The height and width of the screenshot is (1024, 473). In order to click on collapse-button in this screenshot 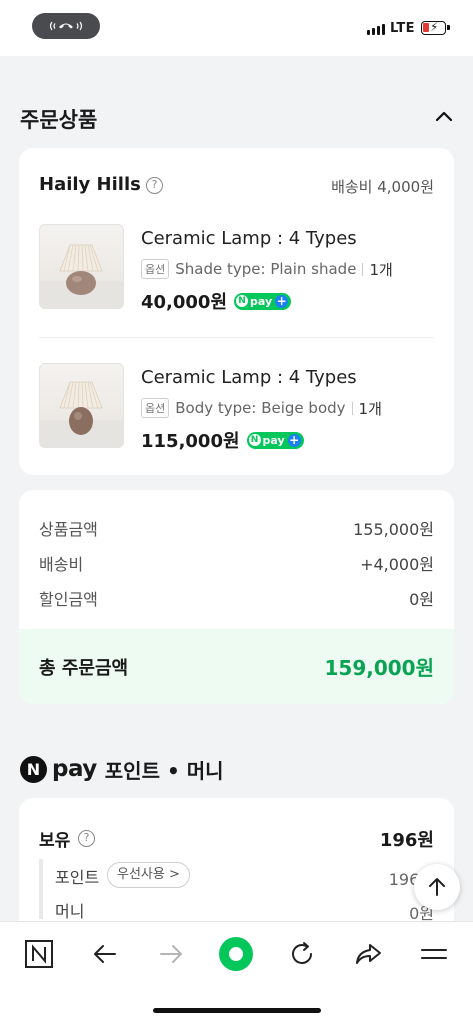, I will do `click(444, 117)`.